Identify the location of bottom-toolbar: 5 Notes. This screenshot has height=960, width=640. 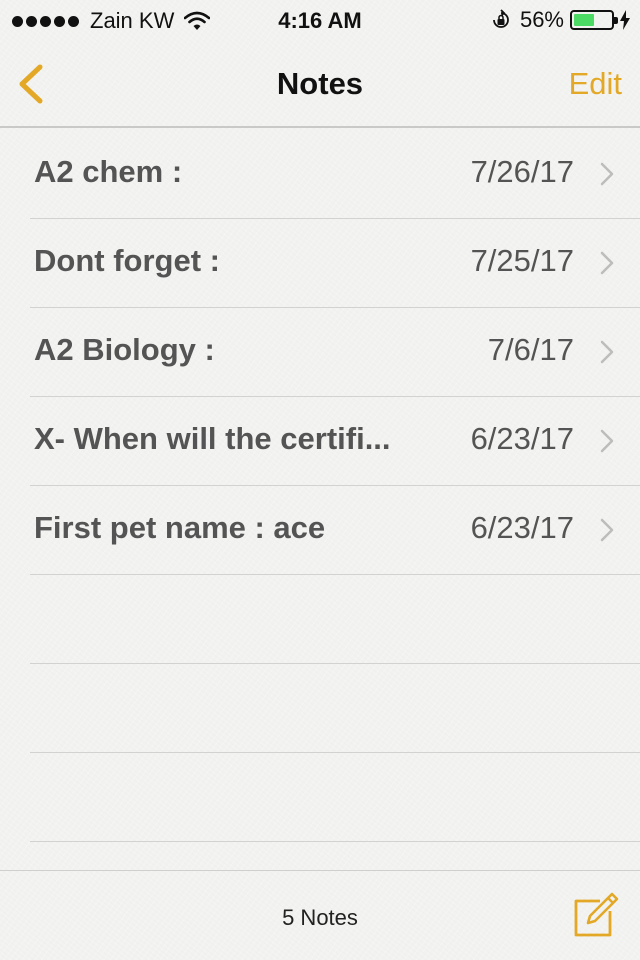
(320, 915).